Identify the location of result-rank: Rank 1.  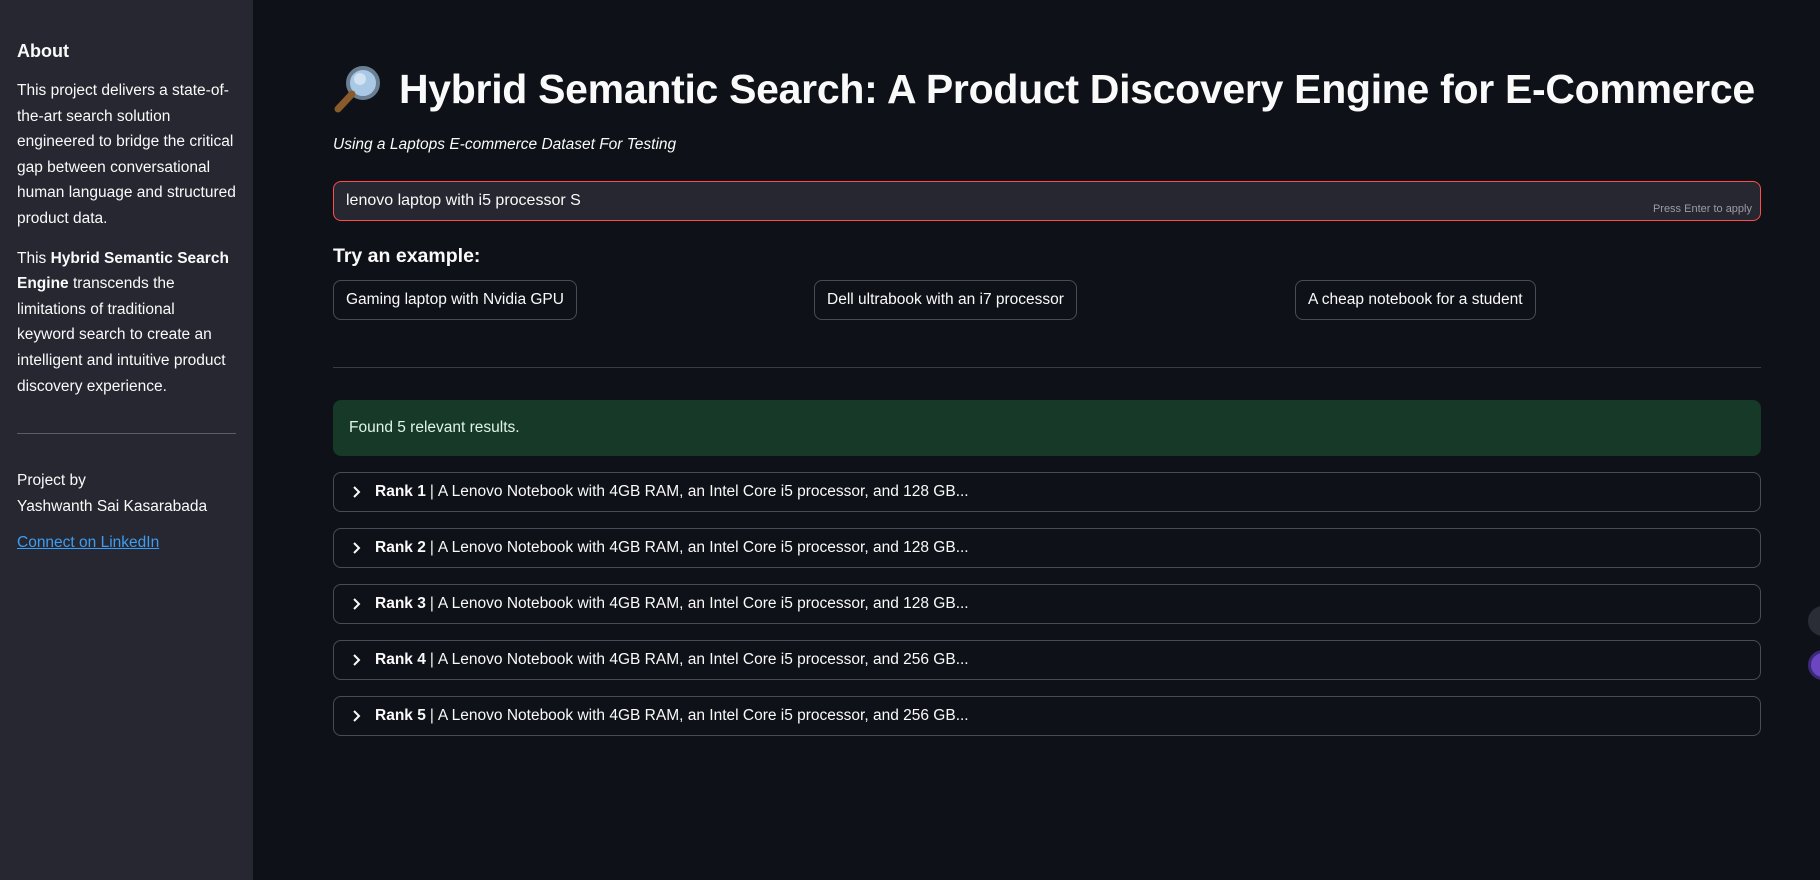
(400, 491).